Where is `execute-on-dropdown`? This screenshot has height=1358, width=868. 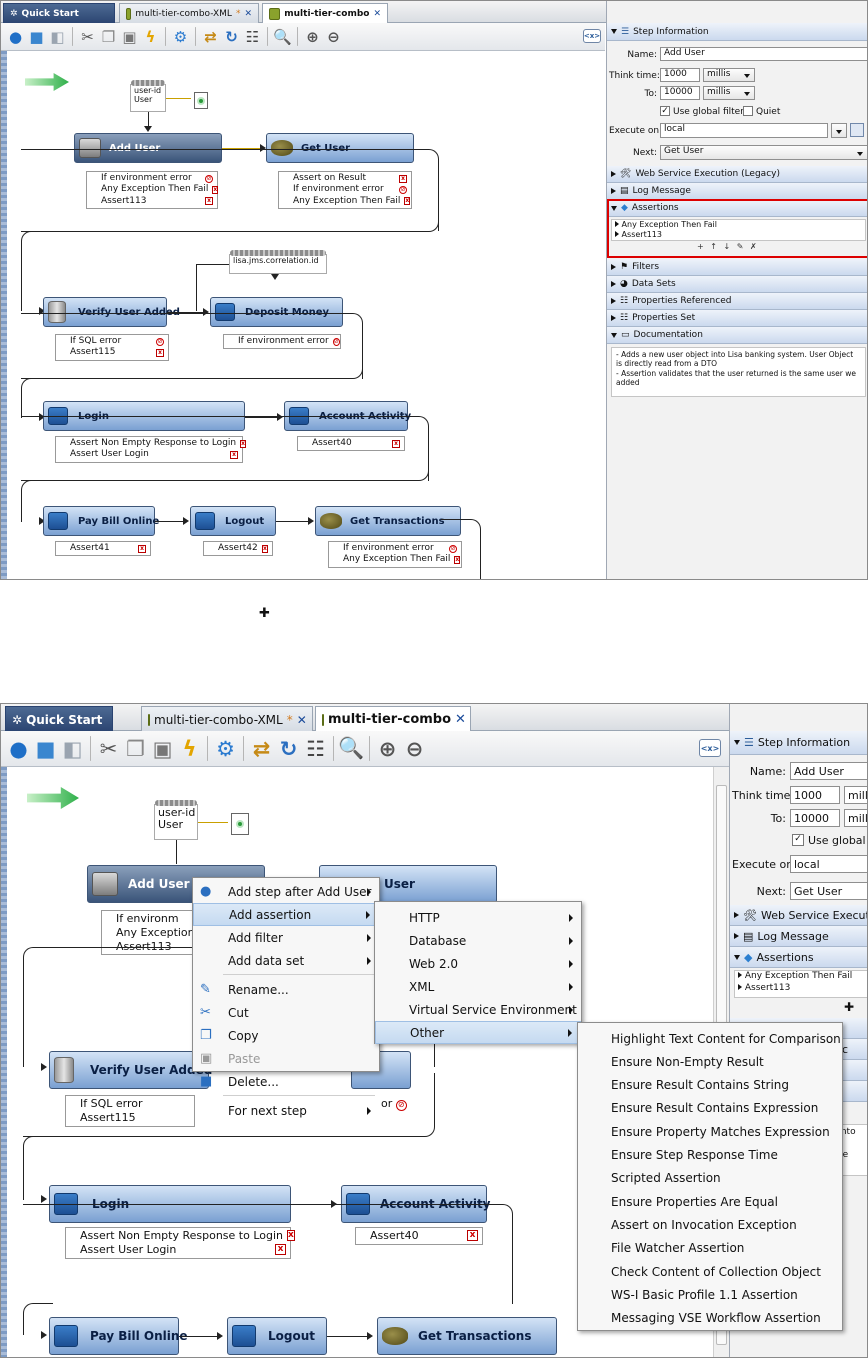 execute-on-dropdown is located at coordinates (839, 130).